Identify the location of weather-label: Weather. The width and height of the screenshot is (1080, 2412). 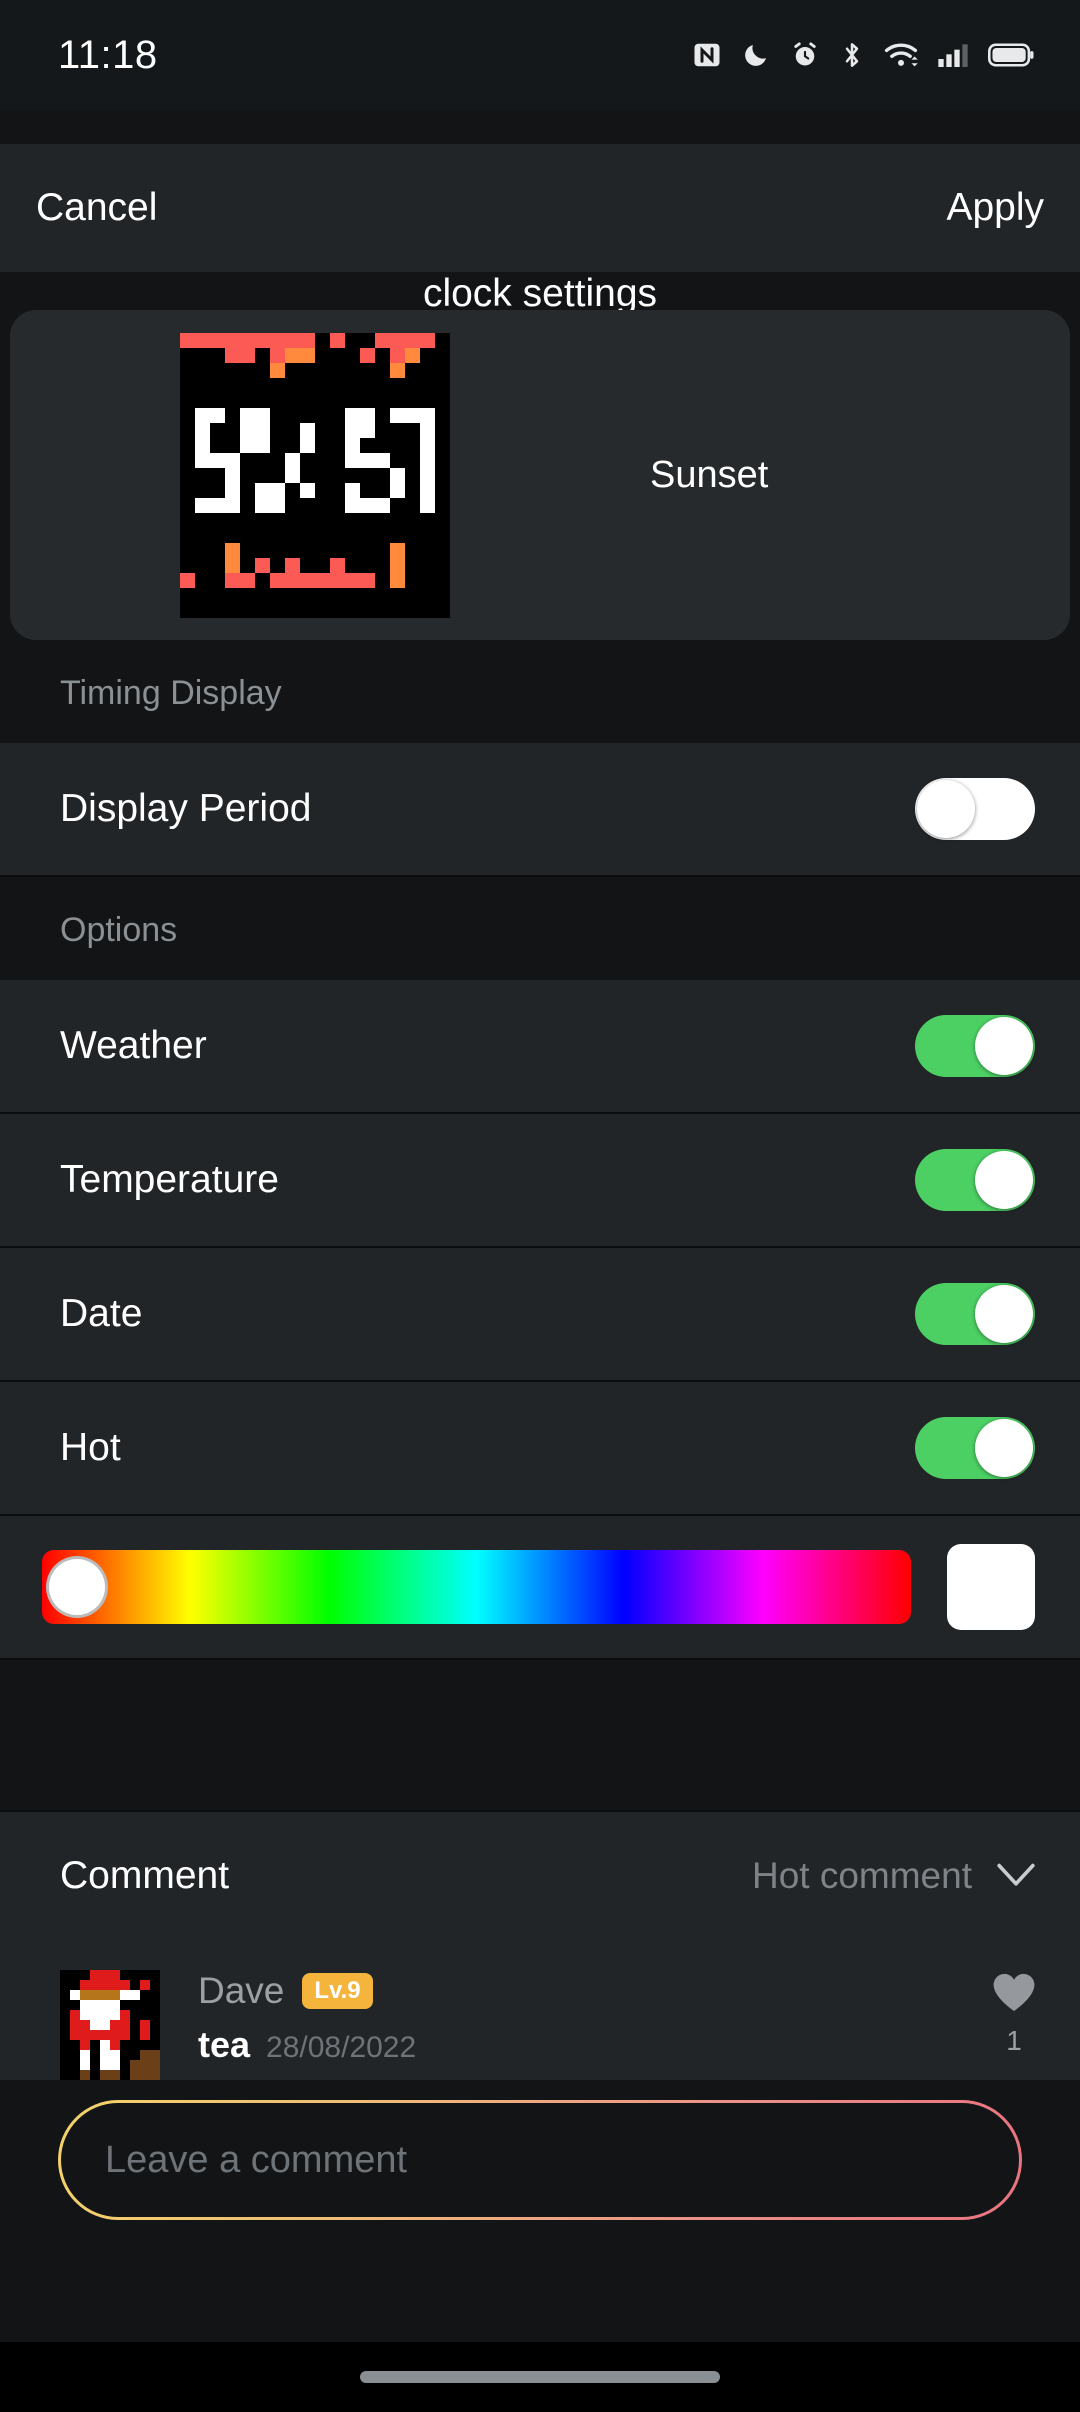
(133, 1045).